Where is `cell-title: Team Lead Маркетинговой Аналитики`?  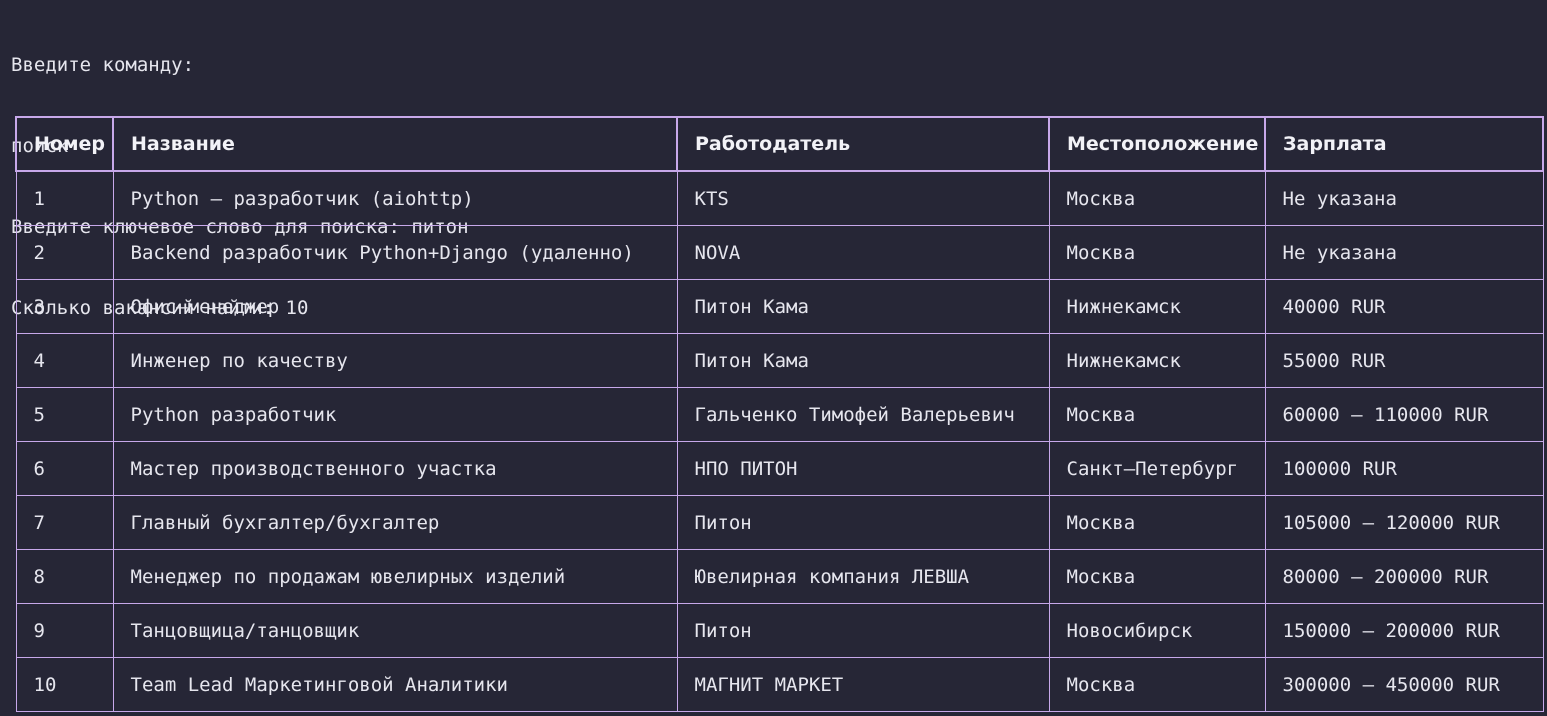 cell-title: Team Lead Маркетинговой Аналитики is located at coordinates (395, 684).